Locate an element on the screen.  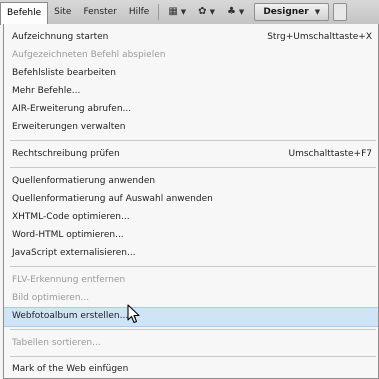
menu-item-erweiterungen-verwalten: Erweiterungen verwalten is located at coordinates (191, 127).